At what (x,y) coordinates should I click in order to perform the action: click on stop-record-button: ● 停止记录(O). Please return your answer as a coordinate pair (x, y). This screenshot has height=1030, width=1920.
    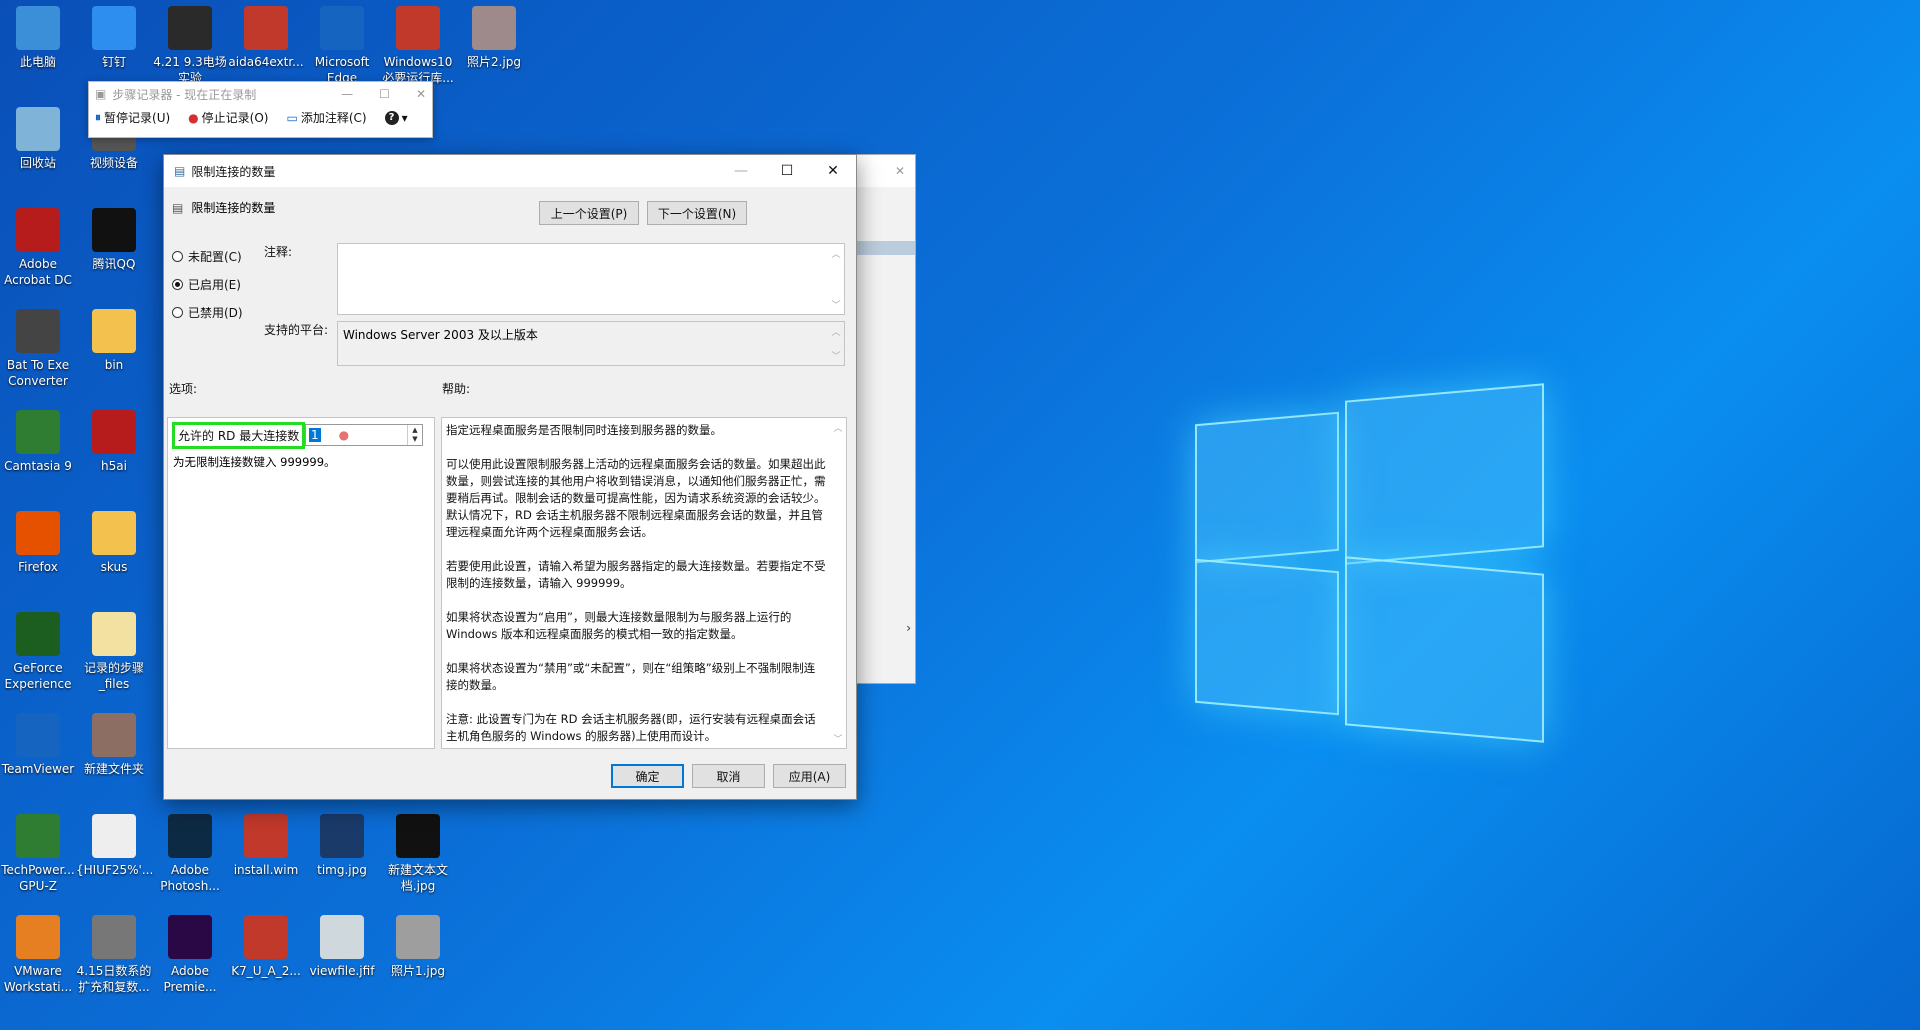
    Looking at the image, I should click on (228, 117).